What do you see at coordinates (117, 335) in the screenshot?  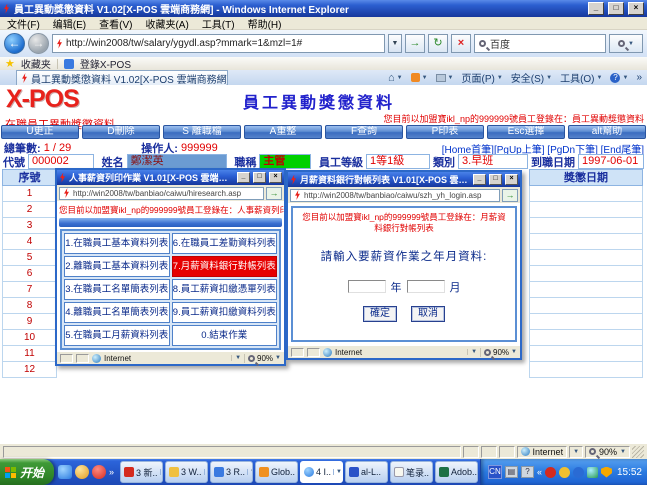 I see `menu-item-5: 5.在職員工月薪資料列表` at bounding box center [117, 335].